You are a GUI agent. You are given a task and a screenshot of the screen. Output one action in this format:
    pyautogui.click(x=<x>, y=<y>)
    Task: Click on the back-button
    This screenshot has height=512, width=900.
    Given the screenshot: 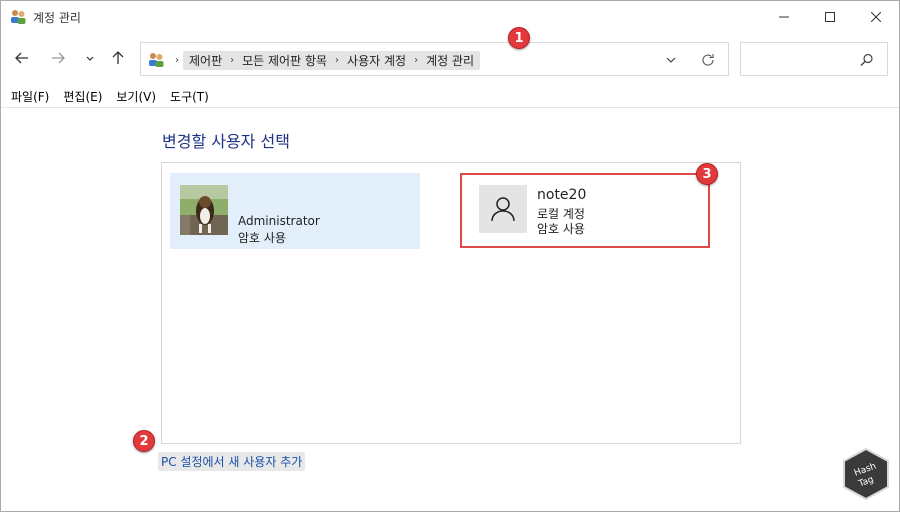 What is the action you would take?
    pyautogui.click(x=22, y=58)
    